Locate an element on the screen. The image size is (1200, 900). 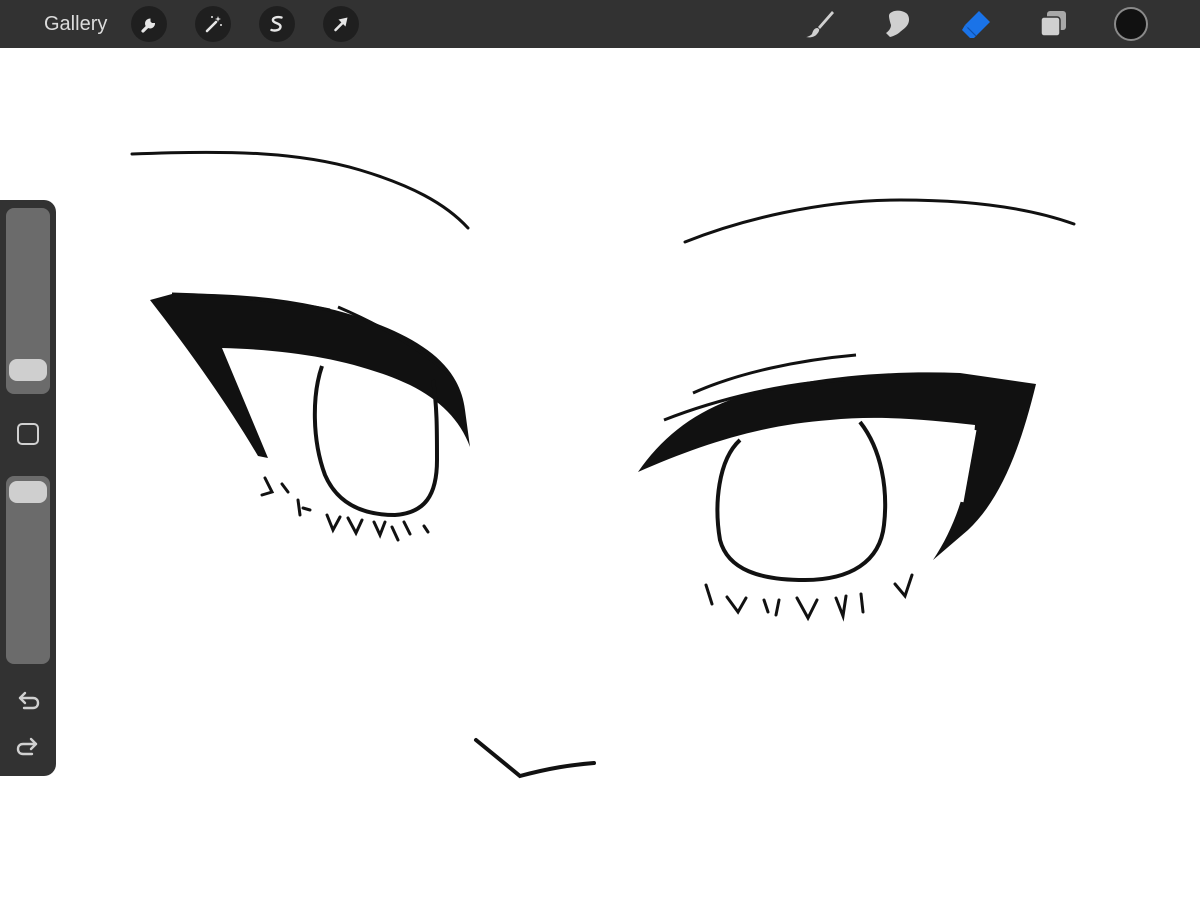
wrench-icon is located at coordinates (148, 25).